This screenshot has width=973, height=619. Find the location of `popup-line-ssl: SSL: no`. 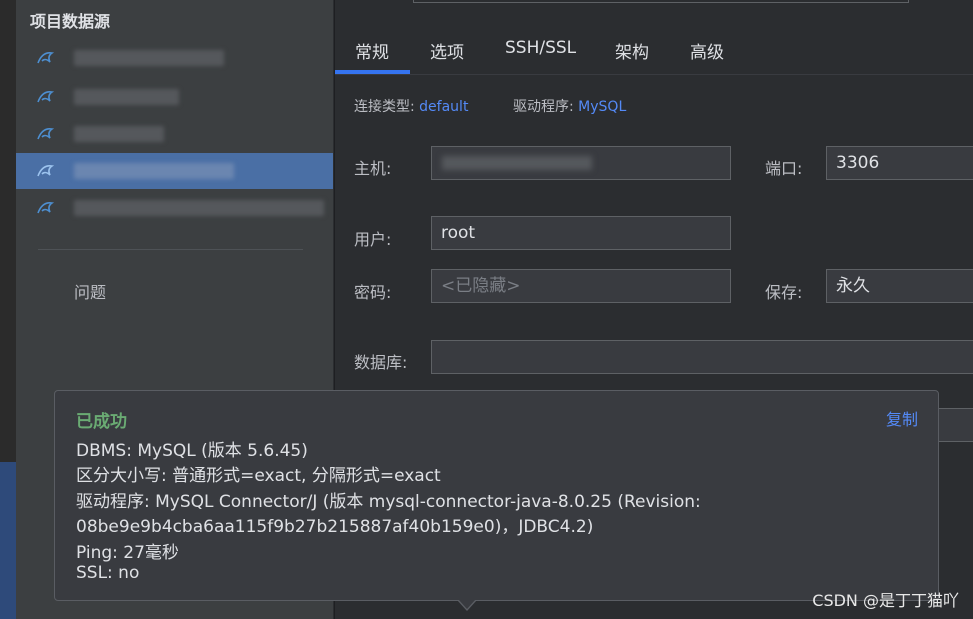

popup-line-ssl: SSL: no is located at coordinates (108, 573).